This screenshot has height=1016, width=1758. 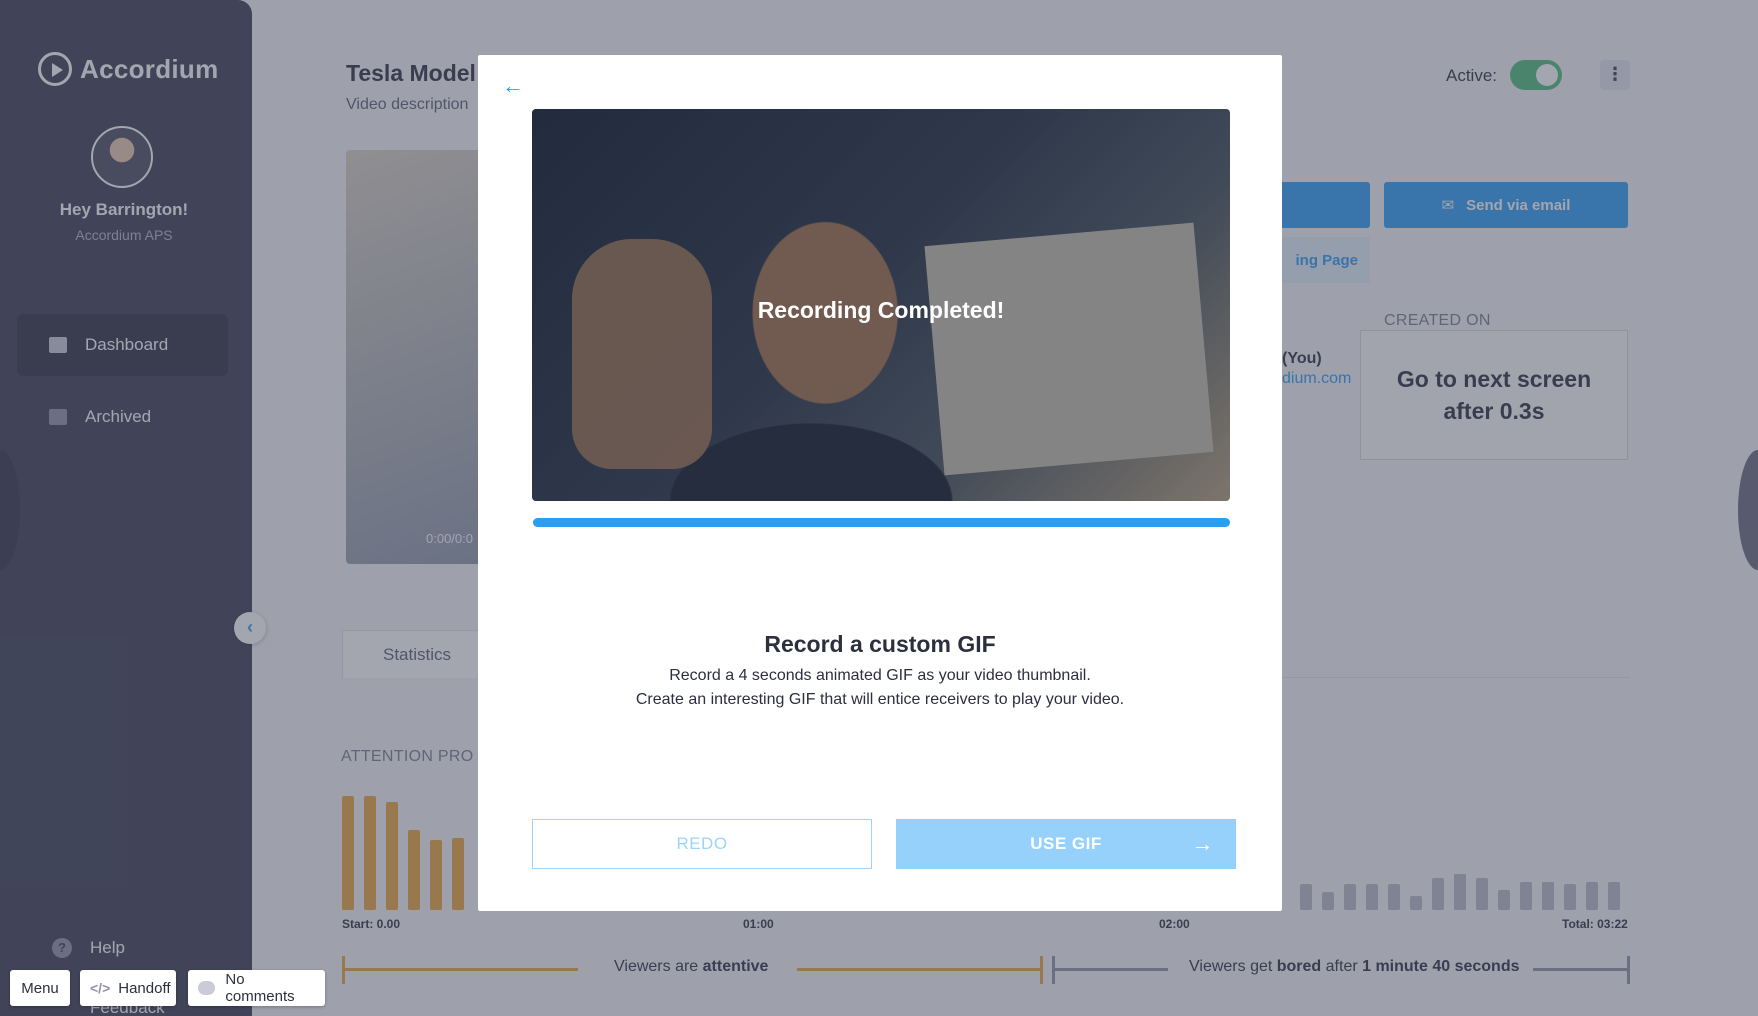 I want to click on arrow-left-icon: ←, so click(x=513, y=86).